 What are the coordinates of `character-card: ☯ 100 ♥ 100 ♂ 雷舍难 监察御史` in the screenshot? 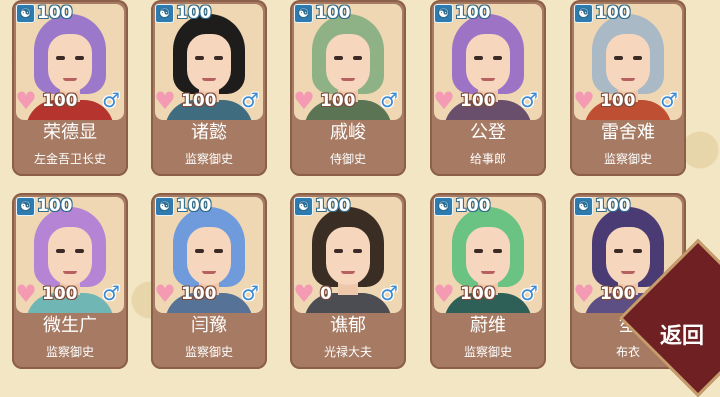 It's located at (628, 88).